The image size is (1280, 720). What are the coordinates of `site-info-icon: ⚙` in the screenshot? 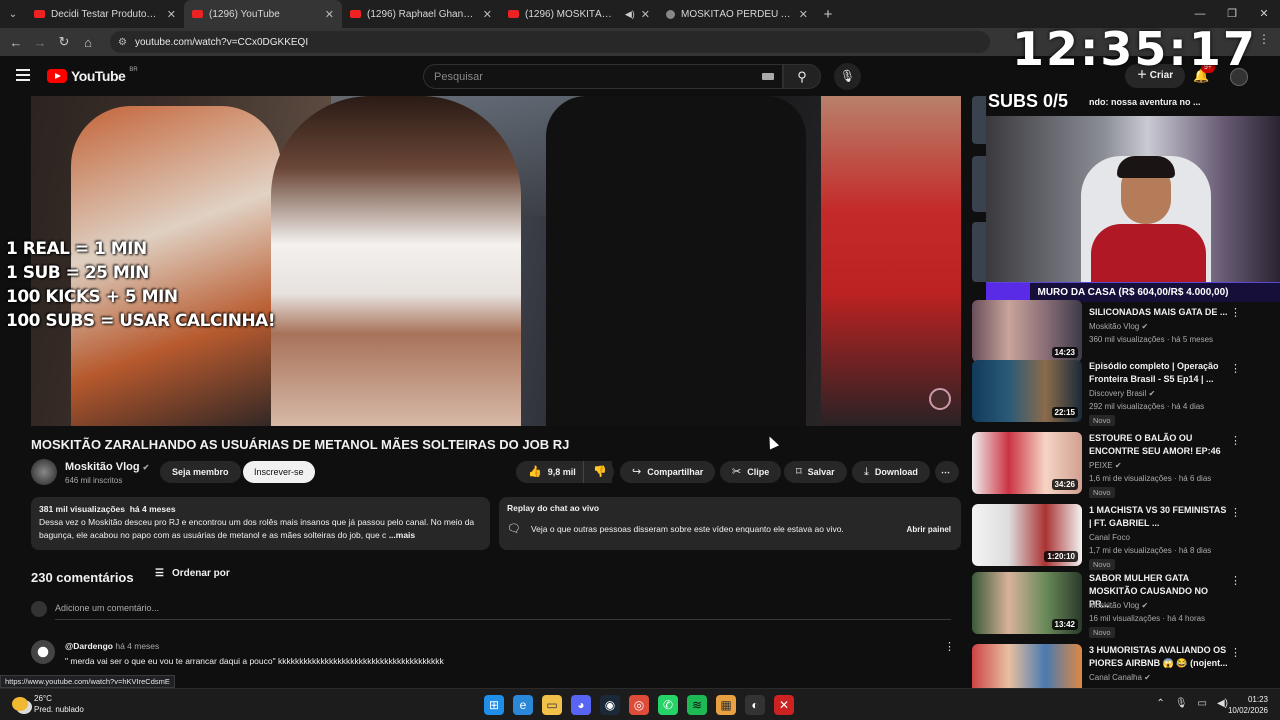 It's located at (122, 42).